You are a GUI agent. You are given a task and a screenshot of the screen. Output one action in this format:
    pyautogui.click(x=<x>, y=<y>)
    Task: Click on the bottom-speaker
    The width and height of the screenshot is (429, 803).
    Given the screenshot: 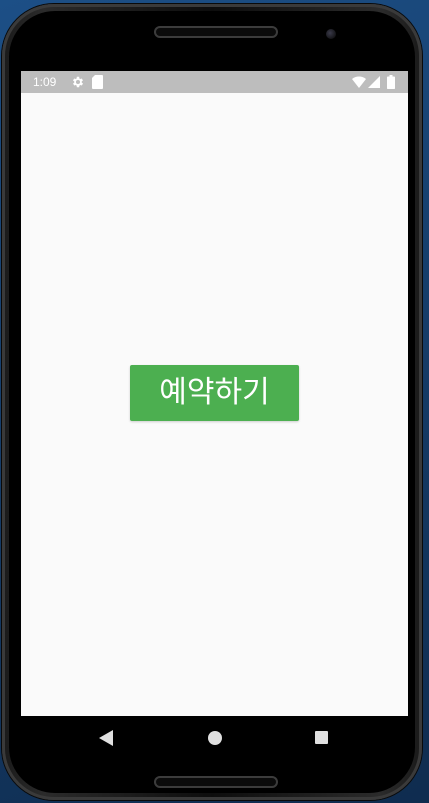 What is the action you would take?
    pyautogui.click(x=216, y=782)
    